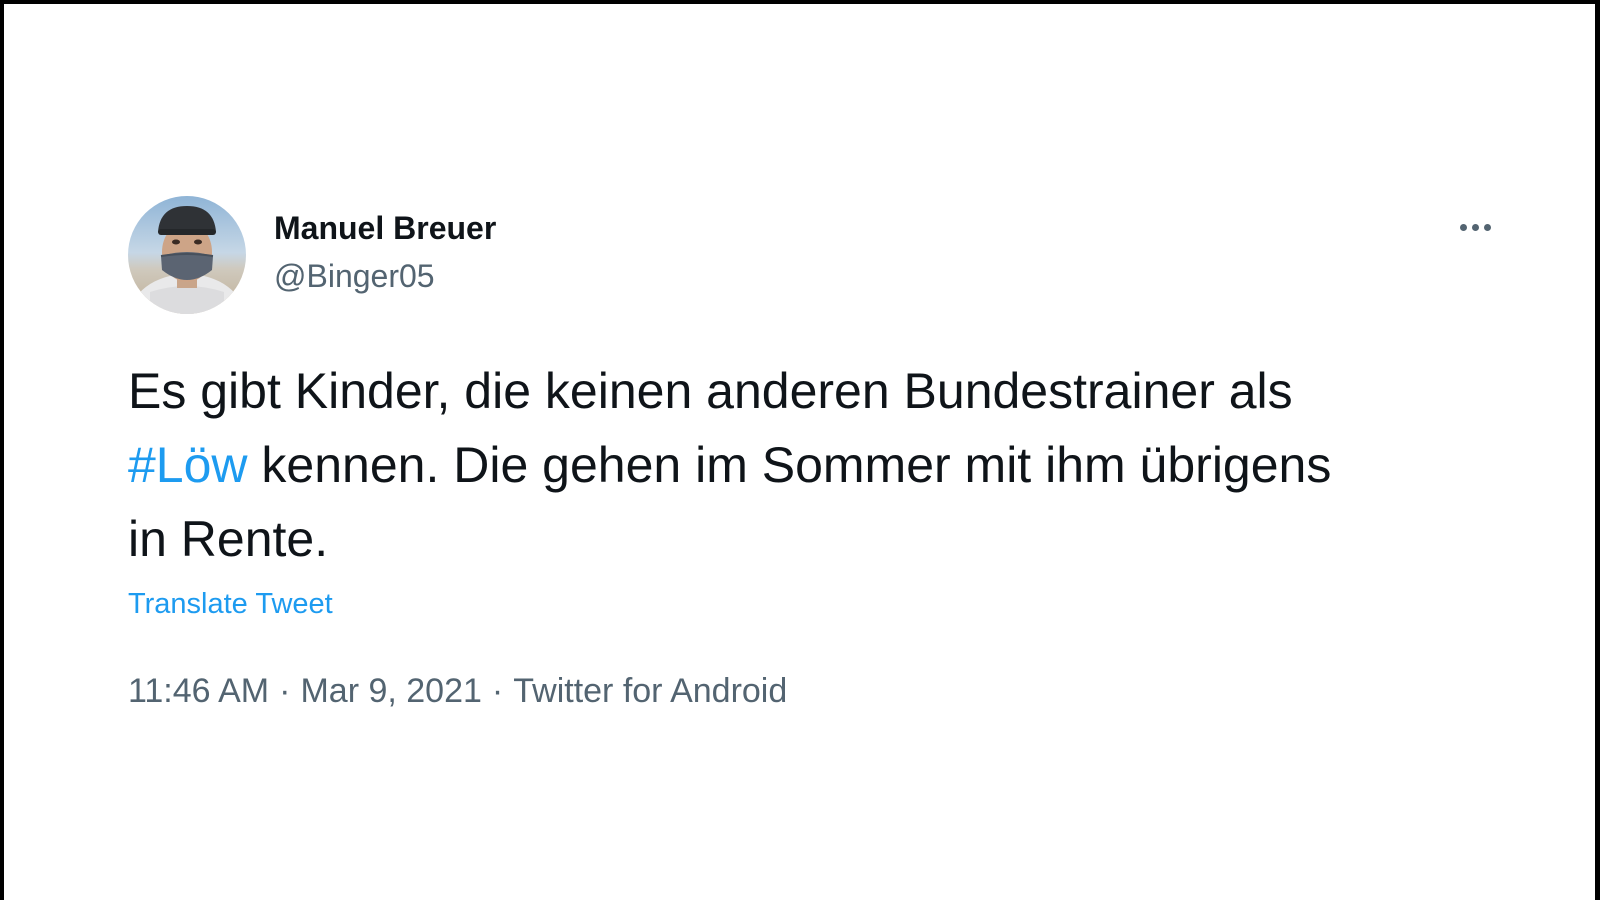  What do you see at coordinates (1480, 227) in the screenshot?
I see `more-options-icon` at bounding box center [1480, 227].